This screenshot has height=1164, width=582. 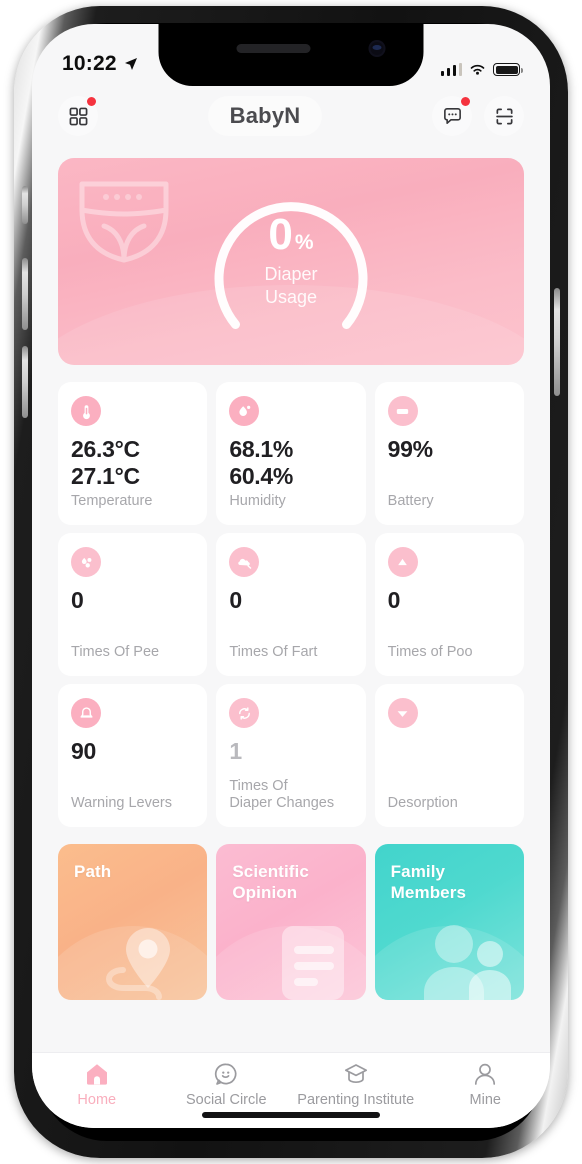 What do you see at coordinates (91, 101) in the screenshot?
I see `grid-menu-badge` at bounding box center [91, 101].